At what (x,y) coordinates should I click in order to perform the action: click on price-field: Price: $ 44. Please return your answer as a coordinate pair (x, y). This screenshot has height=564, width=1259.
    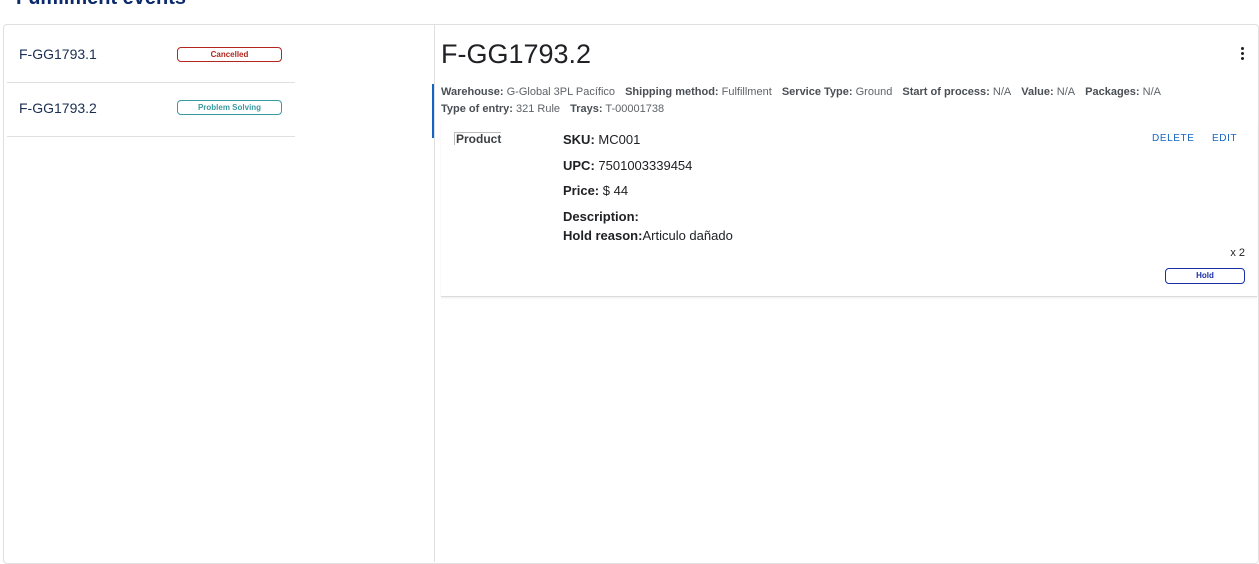
    Looking at the image, I should click on (595, 190).